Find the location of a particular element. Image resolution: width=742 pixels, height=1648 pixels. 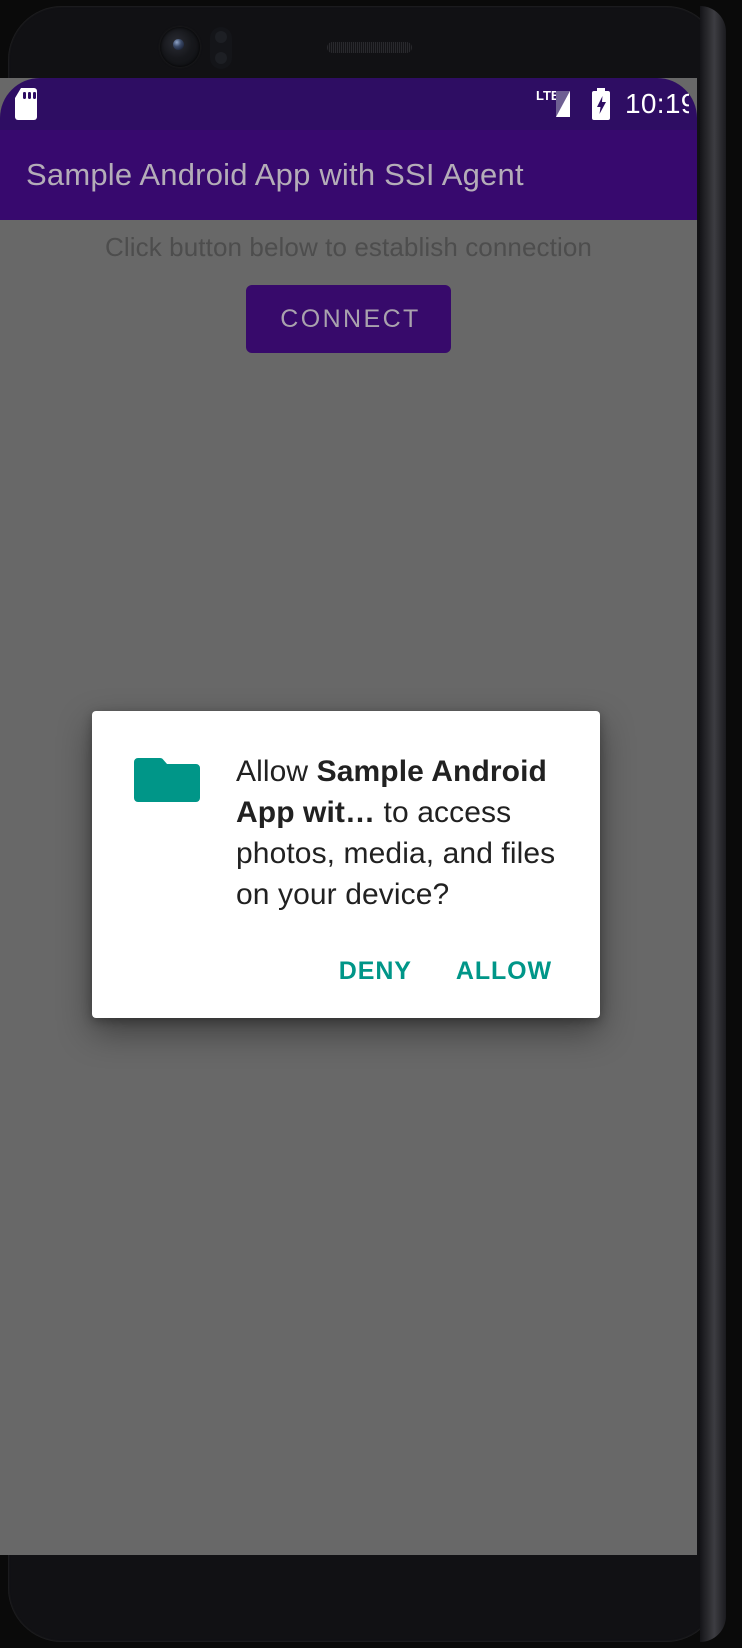

phone-top-sensor-cluster is located at coordinates (356, 39).